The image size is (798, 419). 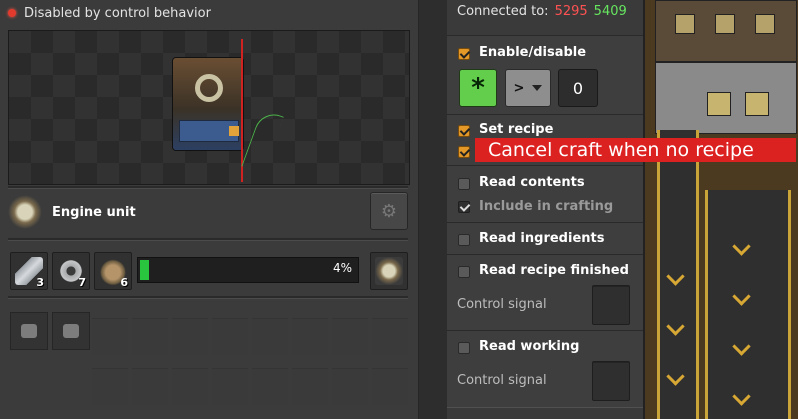 What do you see at coordinates (342, 268) in the screenshot?
I see `progress-percent: 4%` at bounding box center [342, 268].